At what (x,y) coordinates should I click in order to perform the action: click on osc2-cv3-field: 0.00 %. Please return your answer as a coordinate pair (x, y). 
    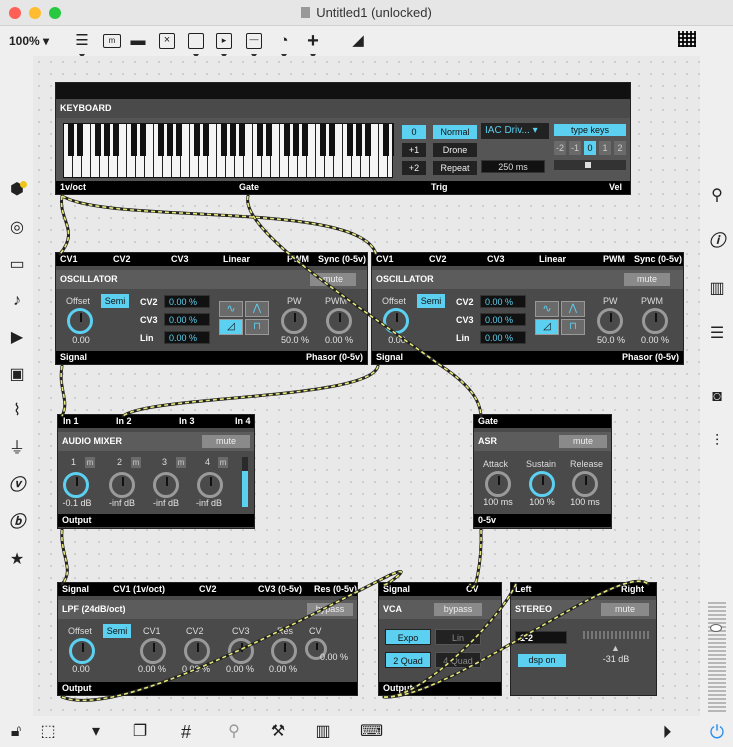
    Looking at the image, I should click on (503, 319).